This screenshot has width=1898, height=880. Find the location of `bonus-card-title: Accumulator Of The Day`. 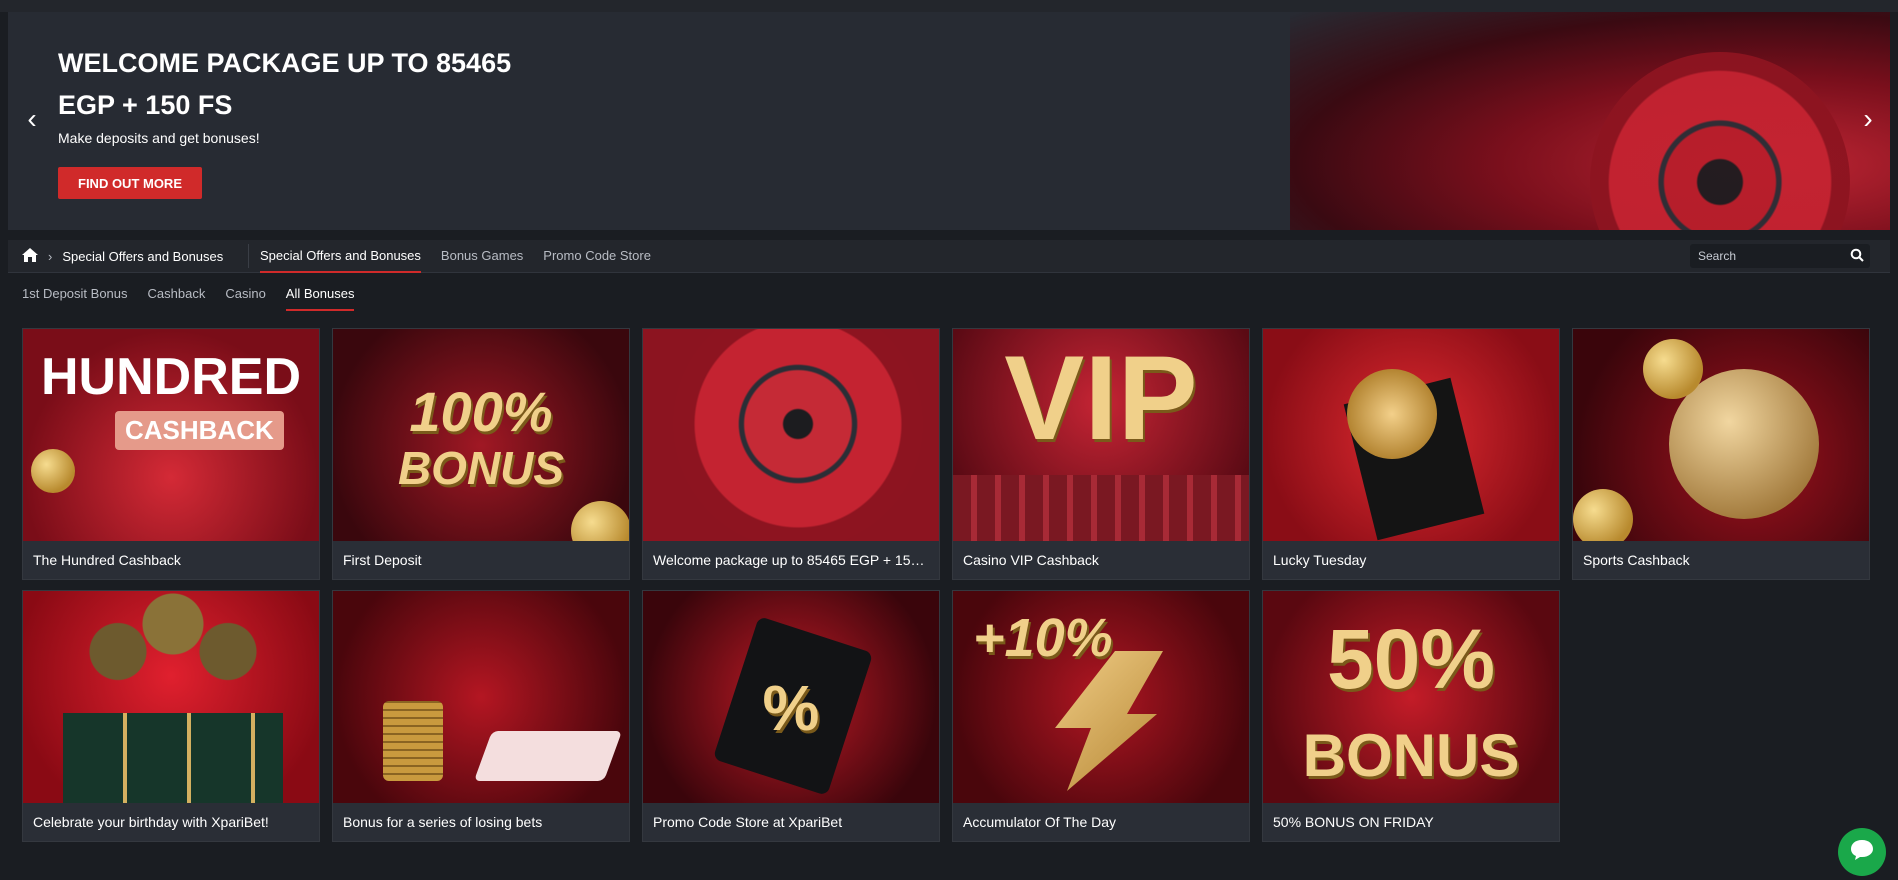

bonus-card-title: Accumulator Of The Day is located at coordinates (1040, 822).